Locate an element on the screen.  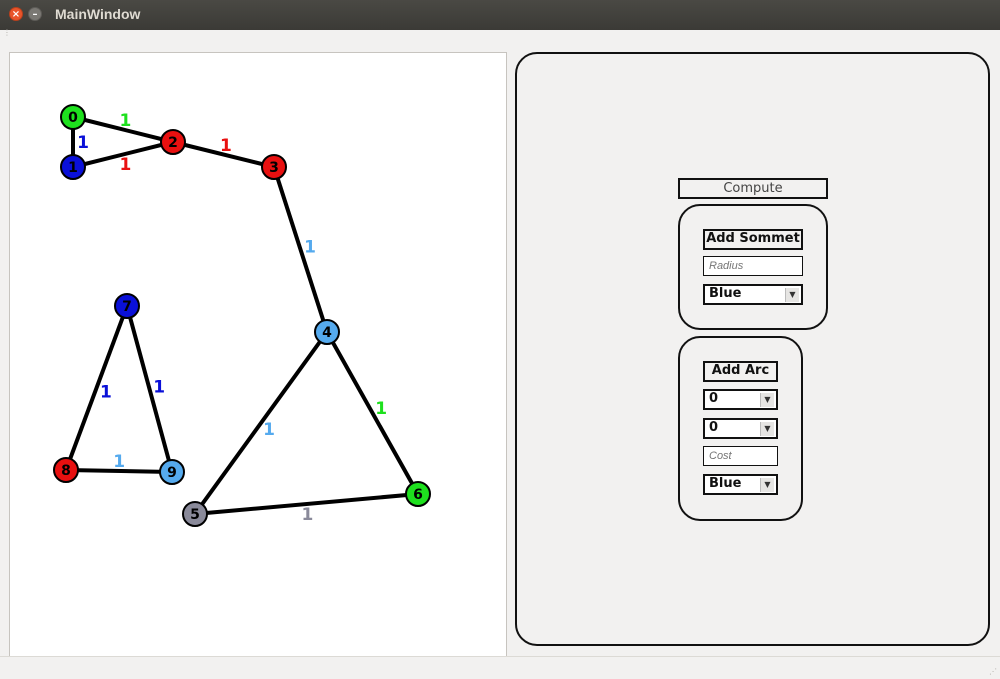
radius-input is located at coordinates (753, 266).